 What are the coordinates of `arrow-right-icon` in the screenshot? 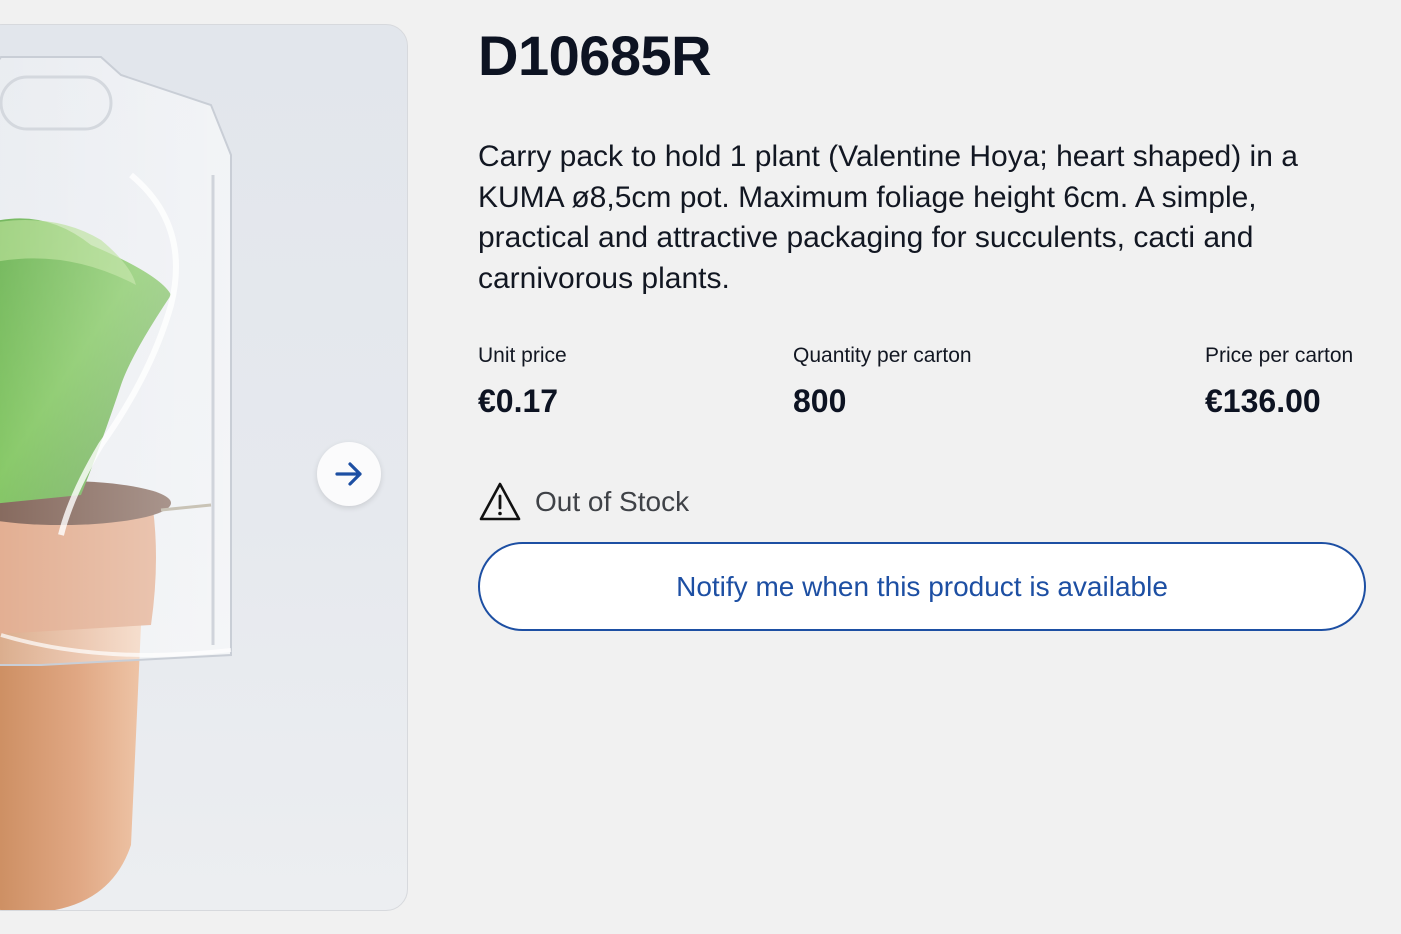 It's located at (348, 474).